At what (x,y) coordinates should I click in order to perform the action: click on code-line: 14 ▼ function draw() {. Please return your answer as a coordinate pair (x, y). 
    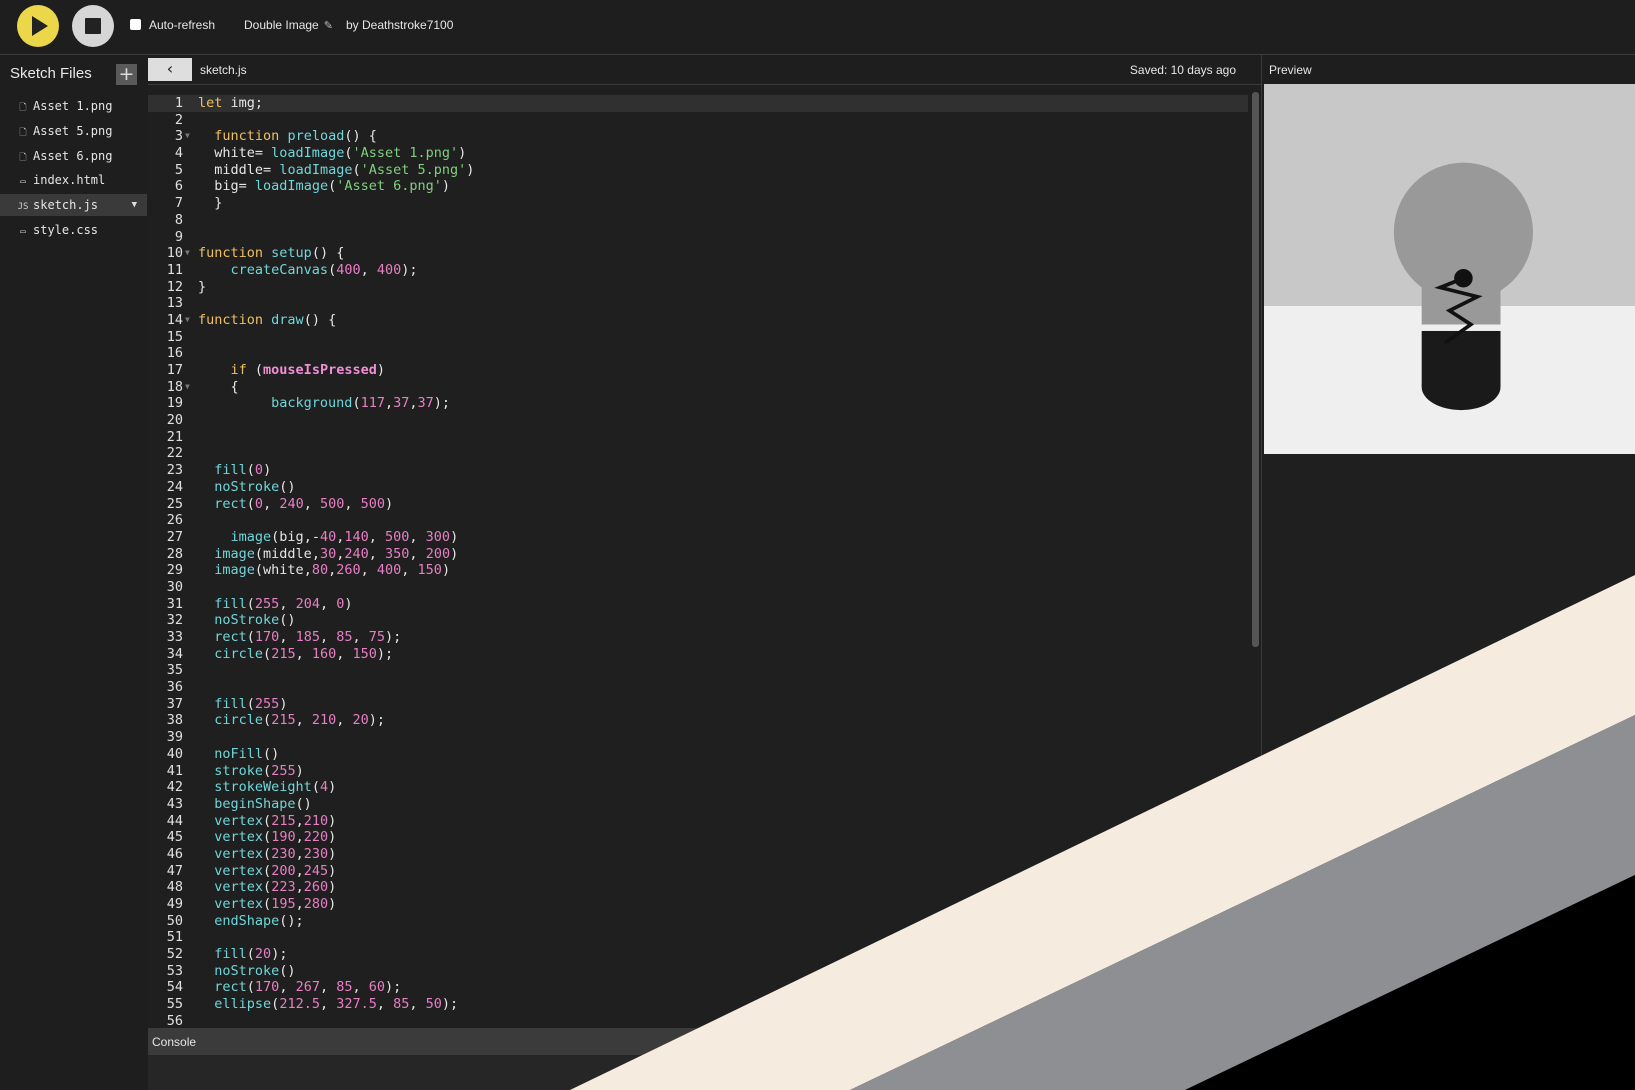
    Looking at the image, I should click on (698, 320).